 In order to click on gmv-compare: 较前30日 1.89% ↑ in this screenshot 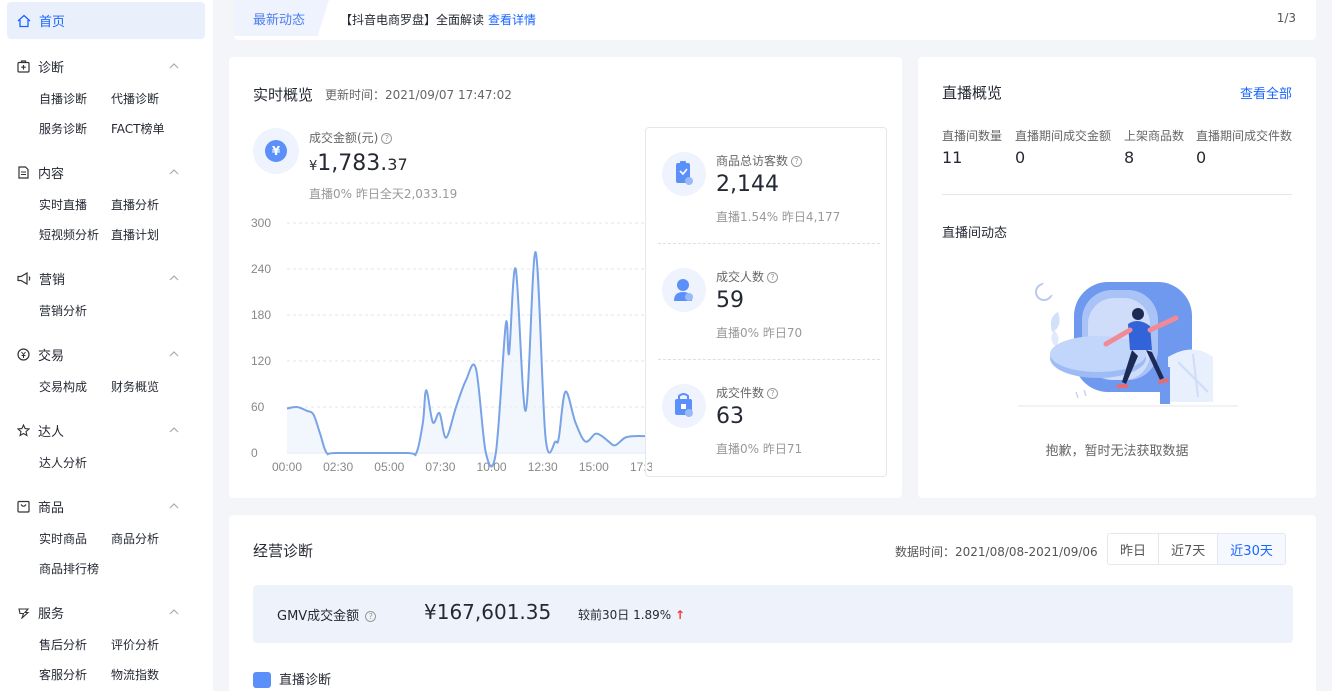, I will do `click(631, 614)`.